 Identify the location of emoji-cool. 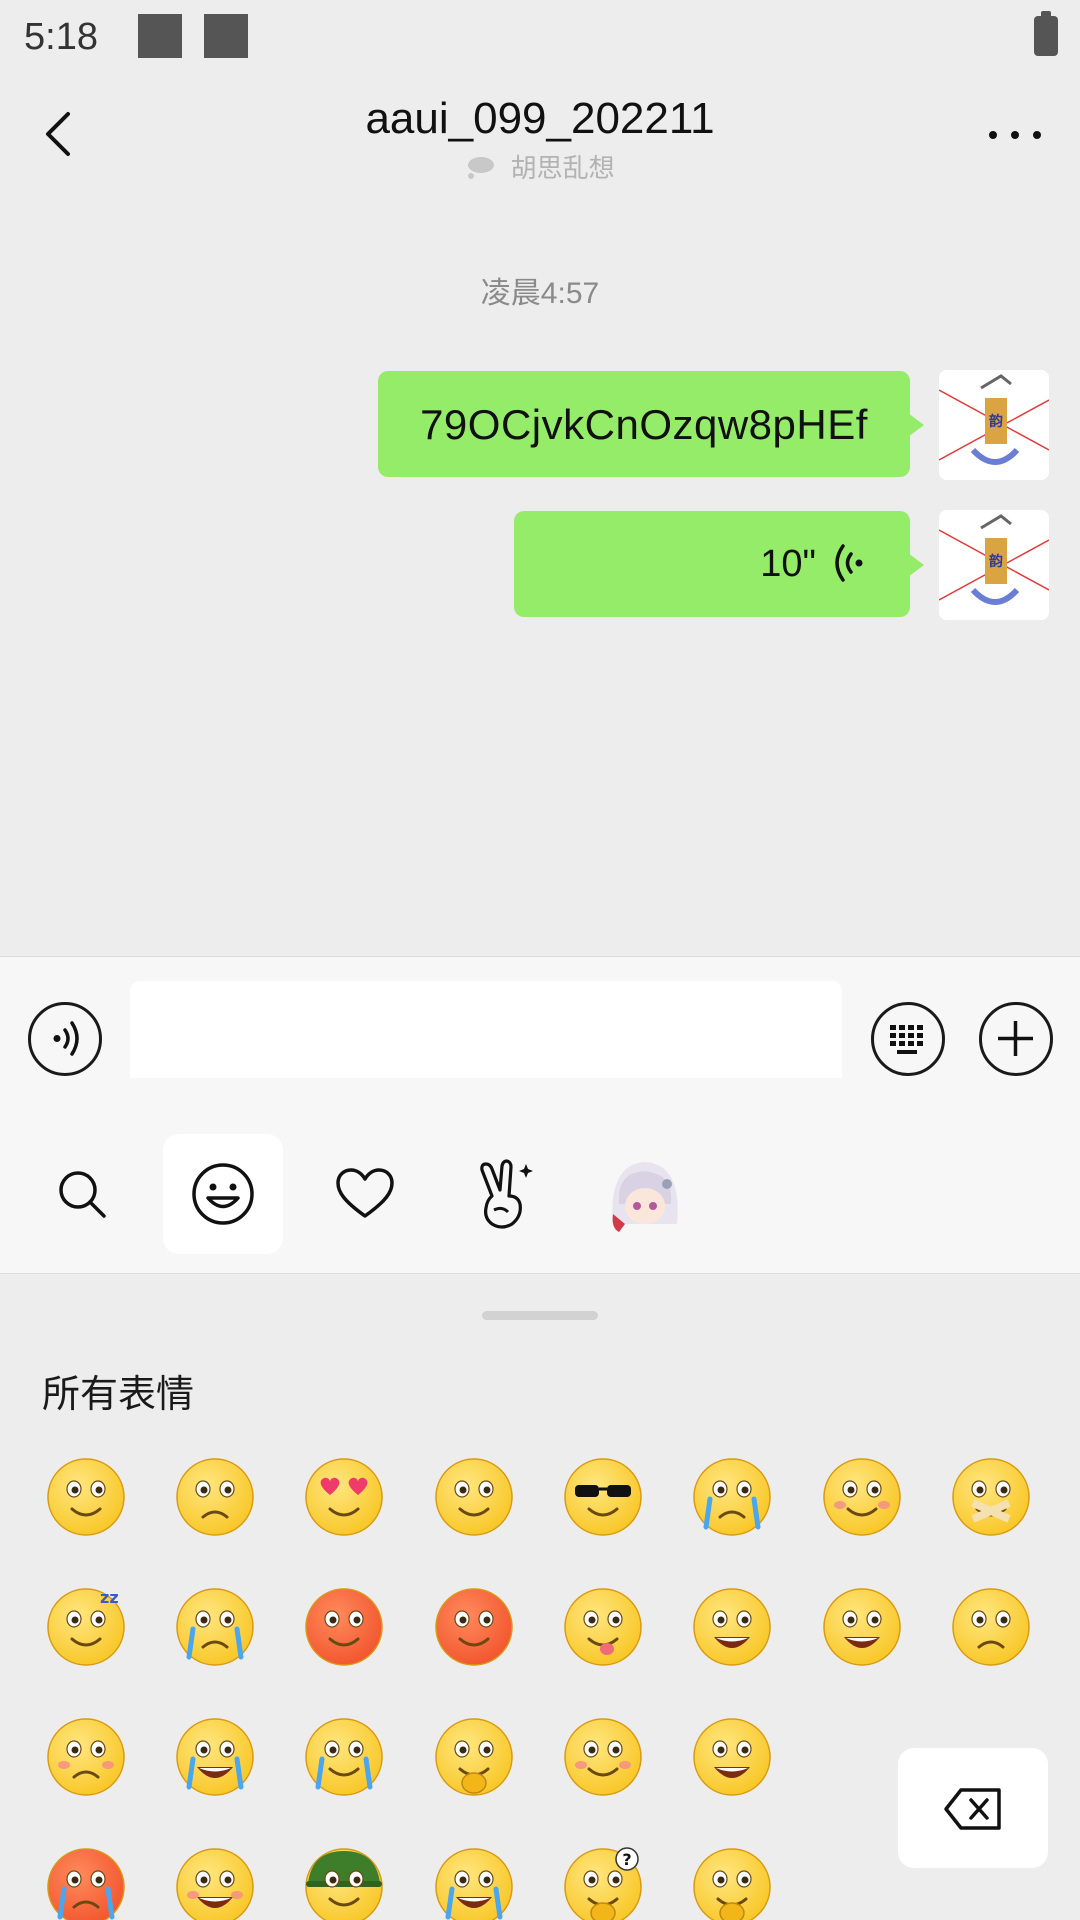
(603, 1497).